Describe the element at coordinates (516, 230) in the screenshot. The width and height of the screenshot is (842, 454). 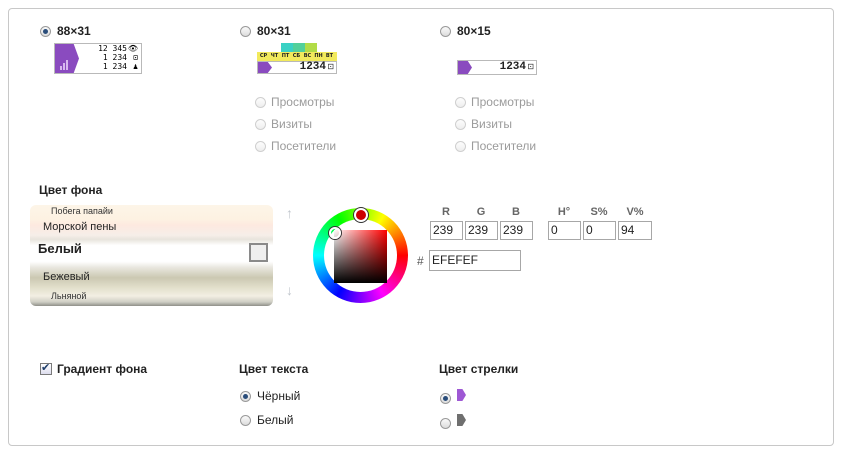
I see `b-input: 239` at that location.